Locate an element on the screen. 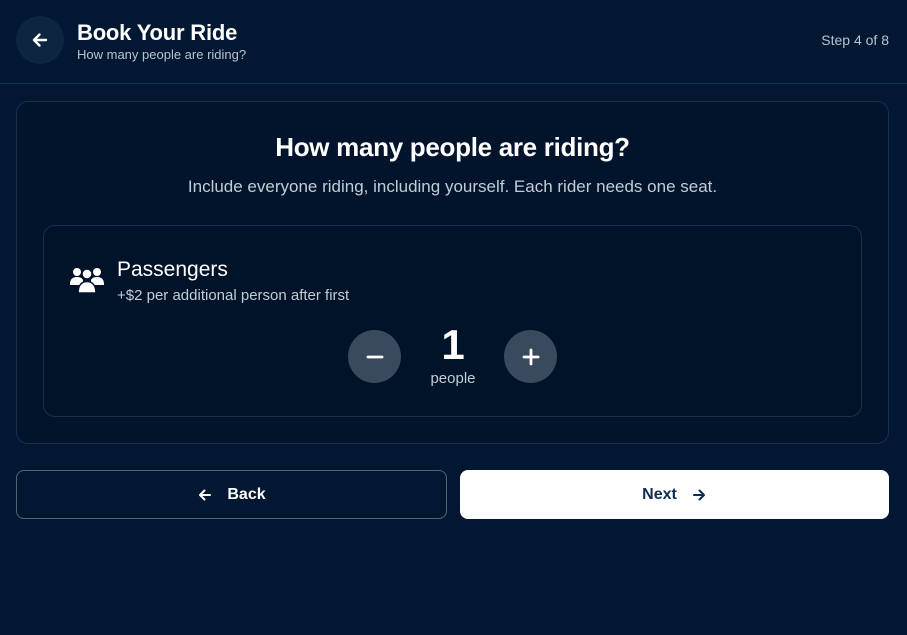 The height and width of the screenshot is (635, 907). next-button: Next is located at coordinates (674, 494).